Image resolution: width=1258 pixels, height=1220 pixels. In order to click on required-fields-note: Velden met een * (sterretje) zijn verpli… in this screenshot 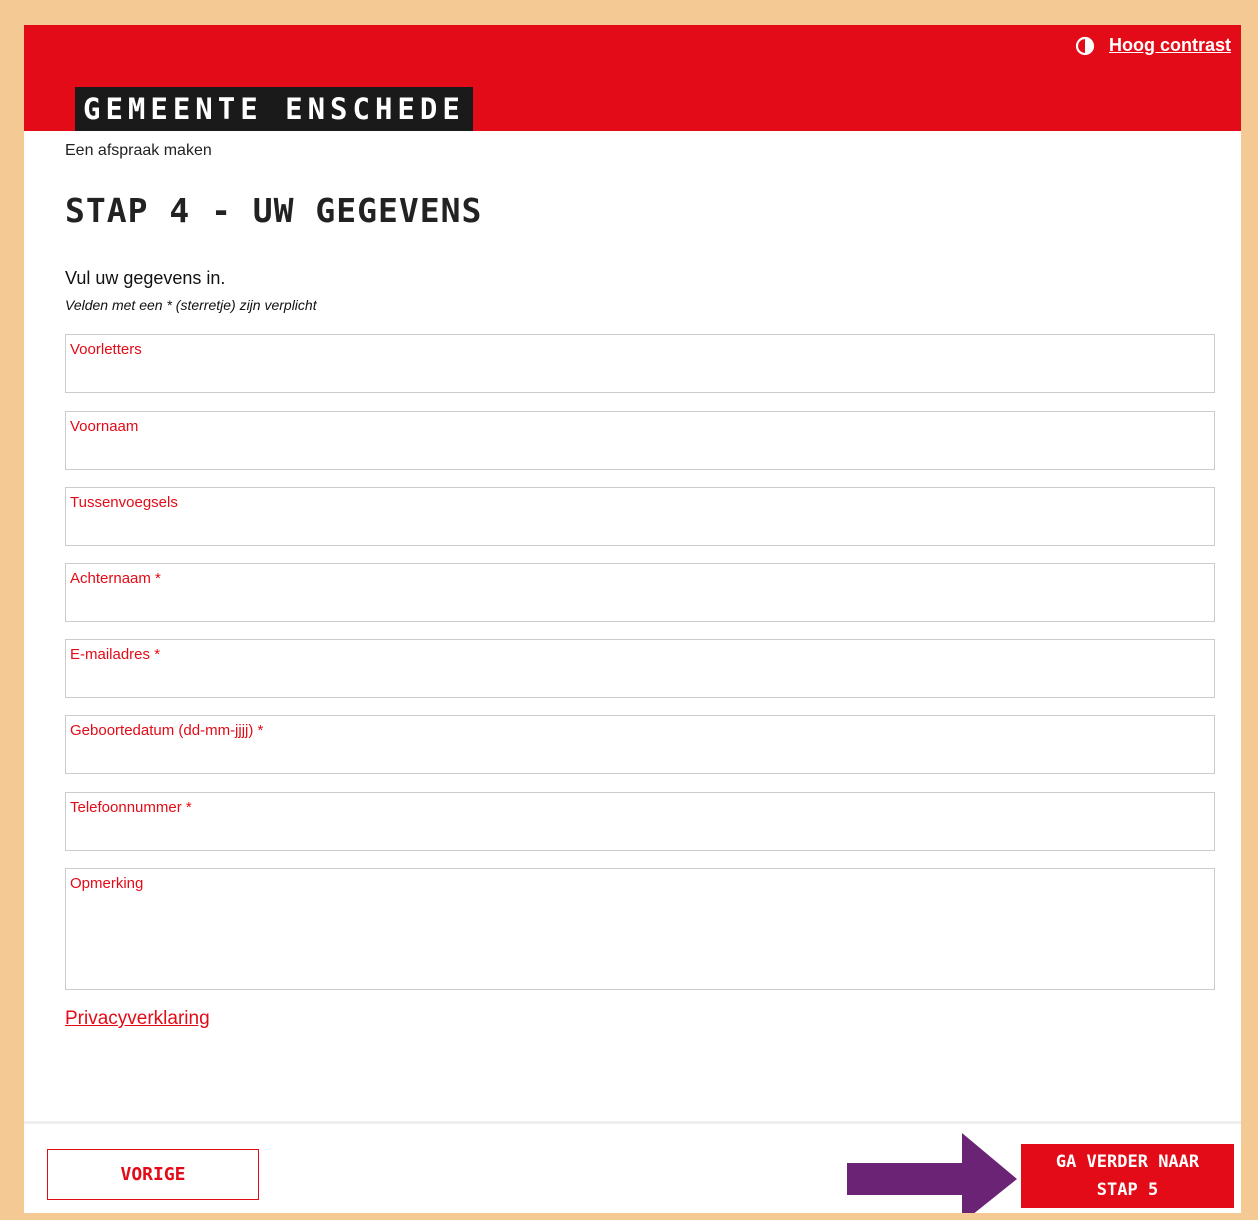, I will do `click(191, 305)`.